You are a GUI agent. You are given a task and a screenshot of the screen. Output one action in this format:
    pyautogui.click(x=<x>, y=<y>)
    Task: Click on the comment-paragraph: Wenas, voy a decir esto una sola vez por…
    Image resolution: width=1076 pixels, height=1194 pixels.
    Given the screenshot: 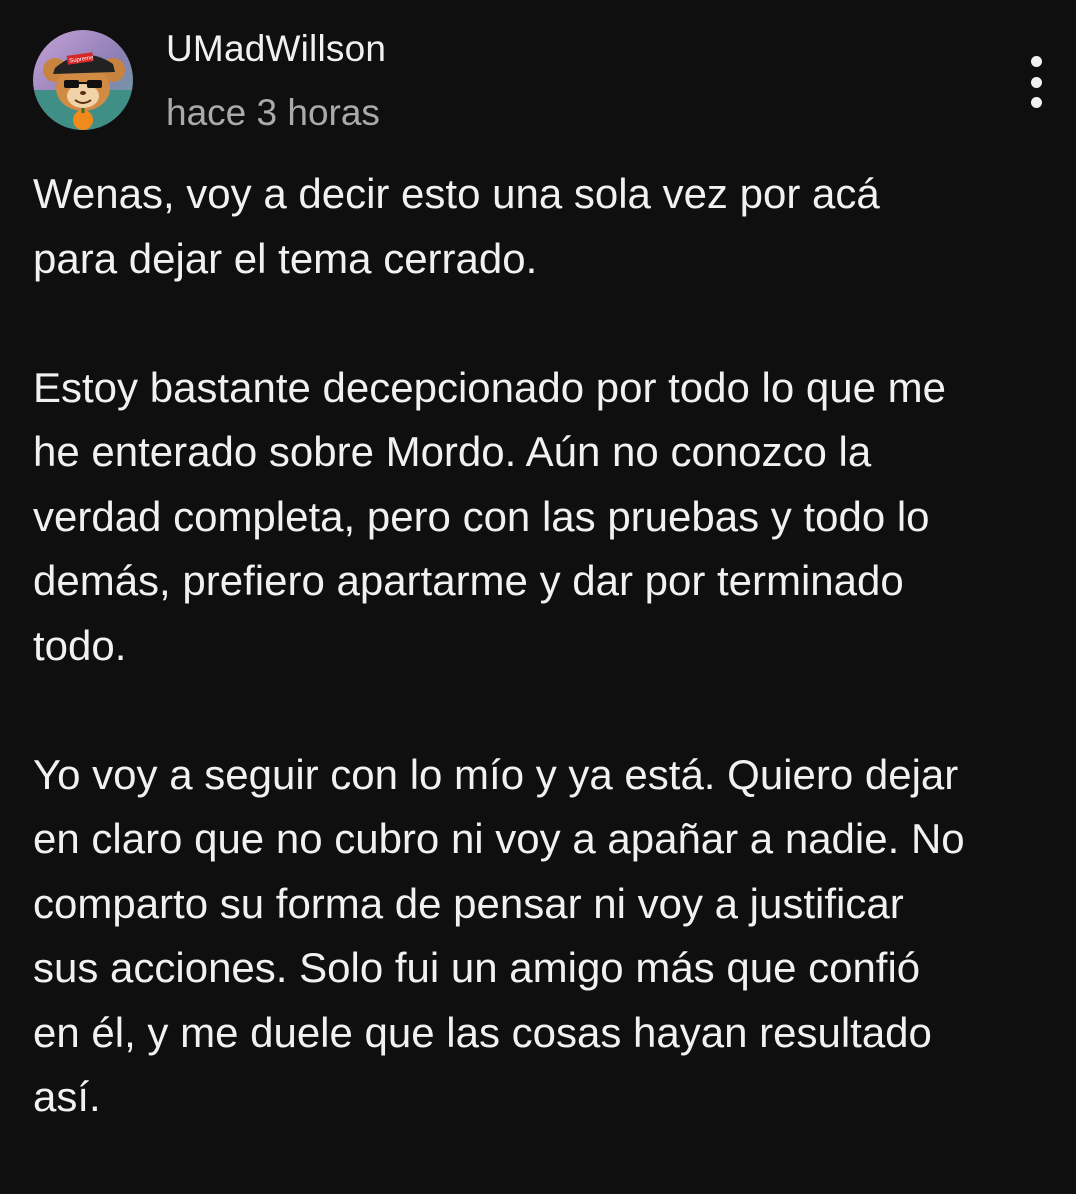 What is the action you would take?
    pyautogui.click(x=456, y=226)
    